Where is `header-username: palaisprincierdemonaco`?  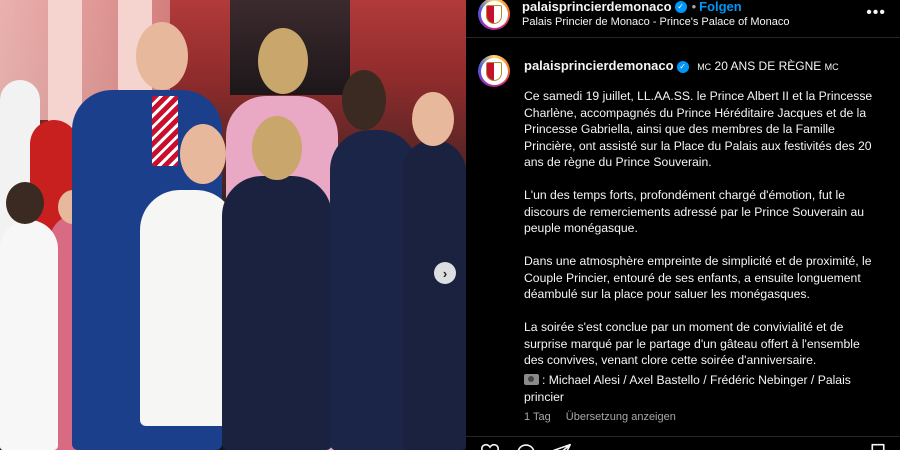
header-username: palaisprincierdemonaco is located at coordinates (597, 7).